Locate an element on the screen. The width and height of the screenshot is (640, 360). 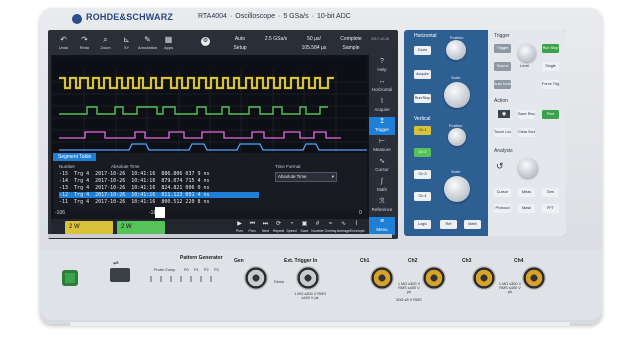
cursor-key: Cursor is located at coordinates (502, 192).